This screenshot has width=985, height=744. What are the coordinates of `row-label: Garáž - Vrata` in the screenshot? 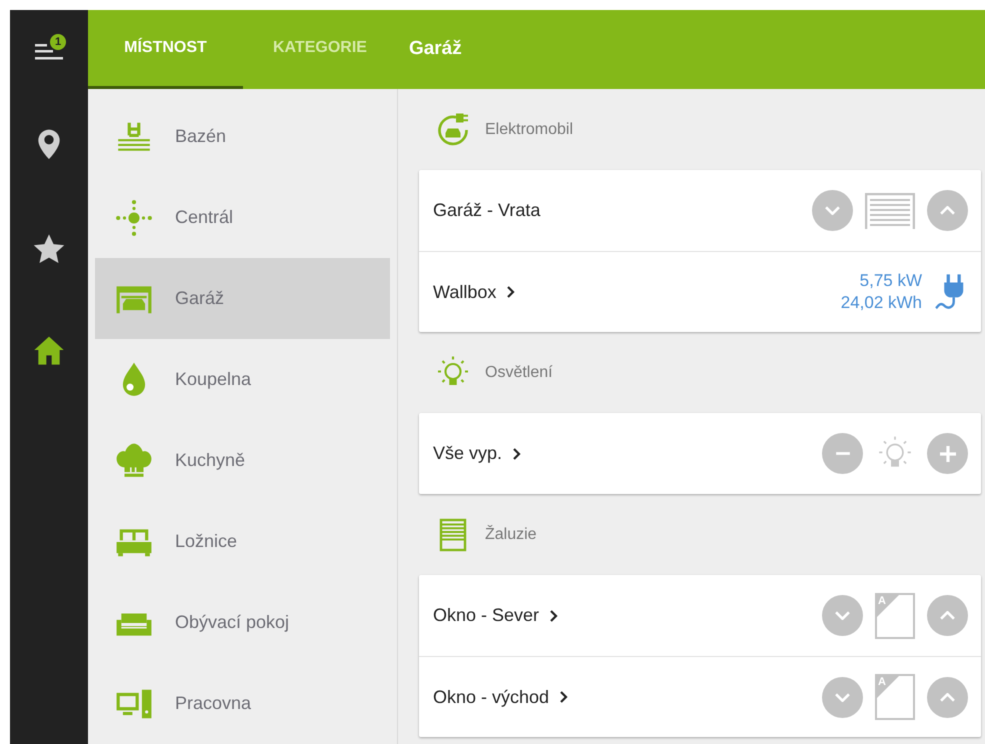 It's located at (486, 210).